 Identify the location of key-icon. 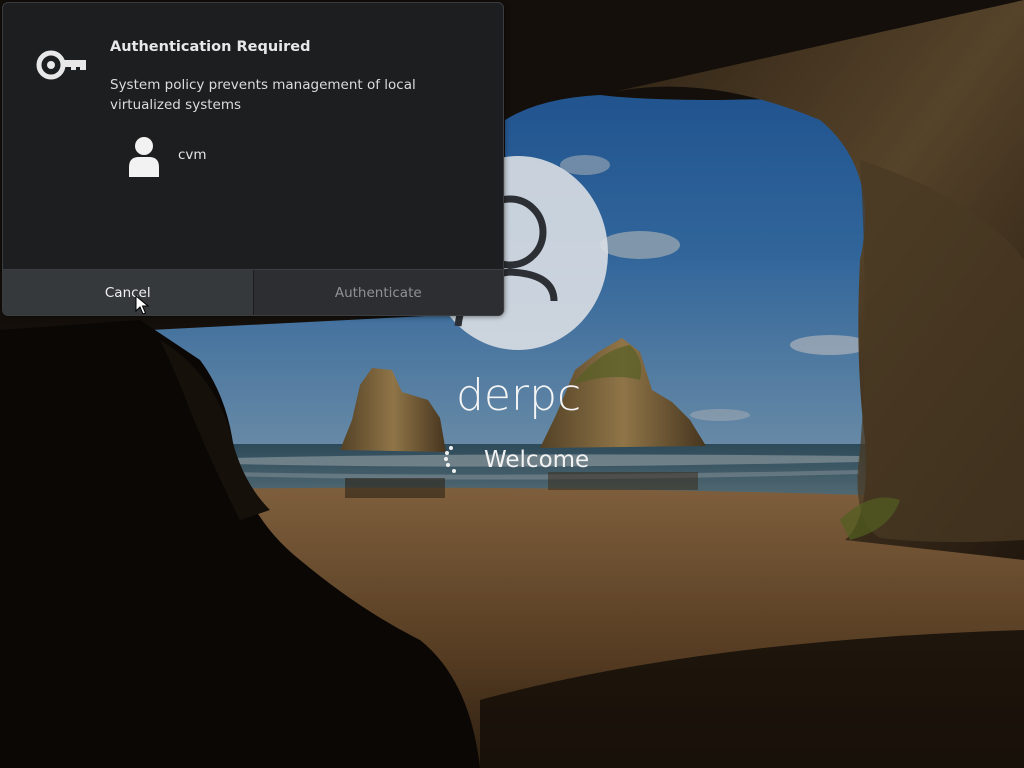
(61, 65).